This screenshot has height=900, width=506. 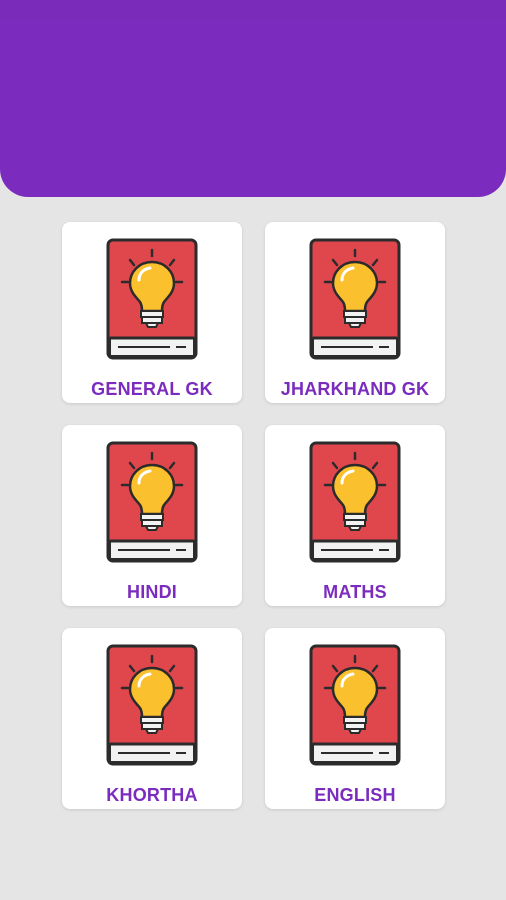 What do you see at coordinates (355, 389) in the screenshot?
I see `category-label: JHARKHAND GK` at bounding box center [355, 389].